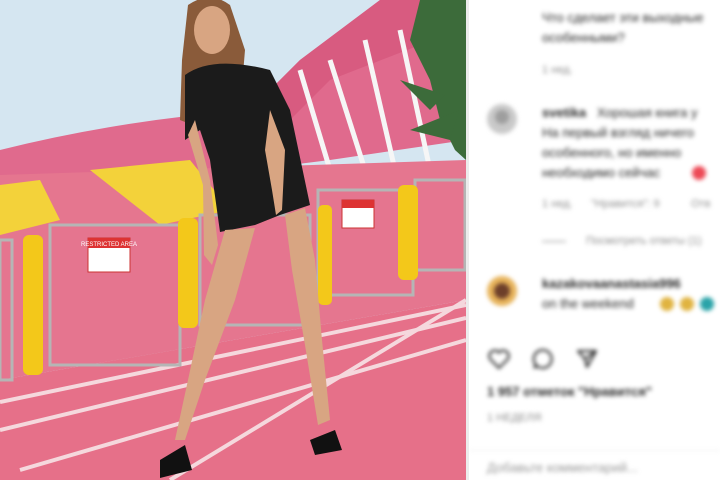 Image resolution: width=720 pixels, height=480 pixels. Describe the element at coordinates (569, 391) in the screenshot. I see `likes-count: 1 957 отметок "Нравится"` at that location.